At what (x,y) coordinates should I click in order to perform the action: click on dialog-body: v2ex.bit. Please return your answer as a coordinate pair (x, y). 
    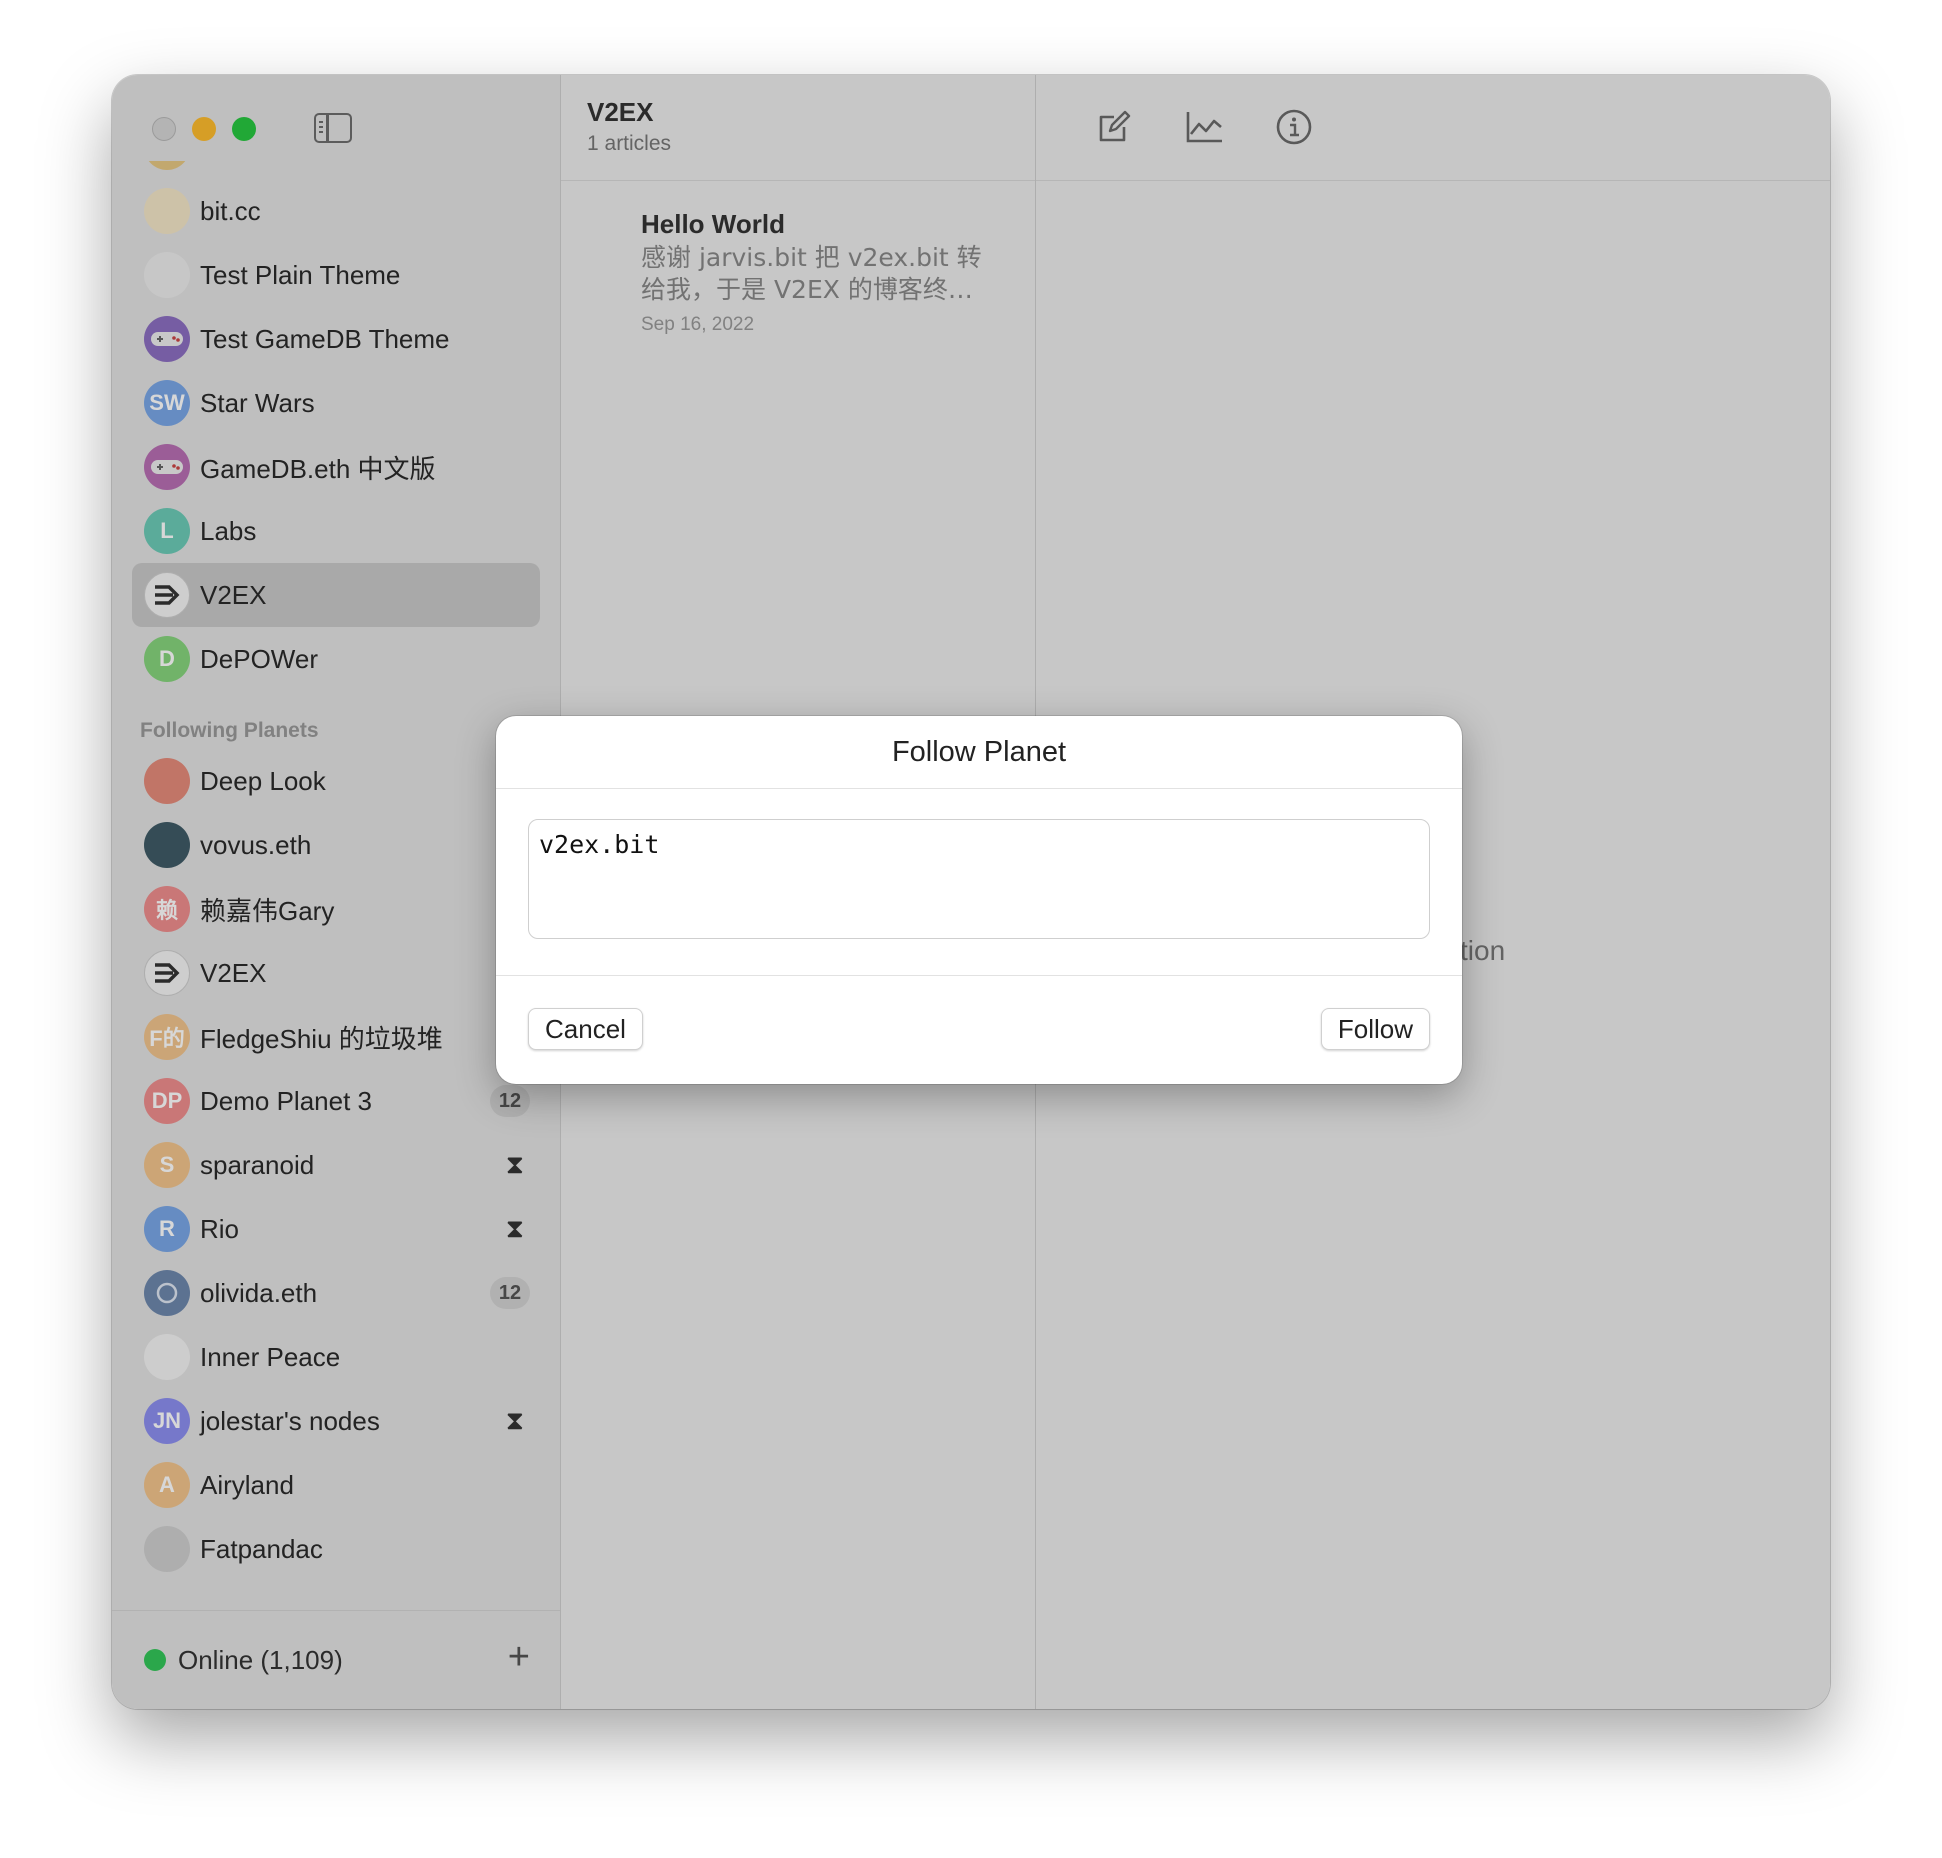
    Looking at the image, I should click on (979, 882).